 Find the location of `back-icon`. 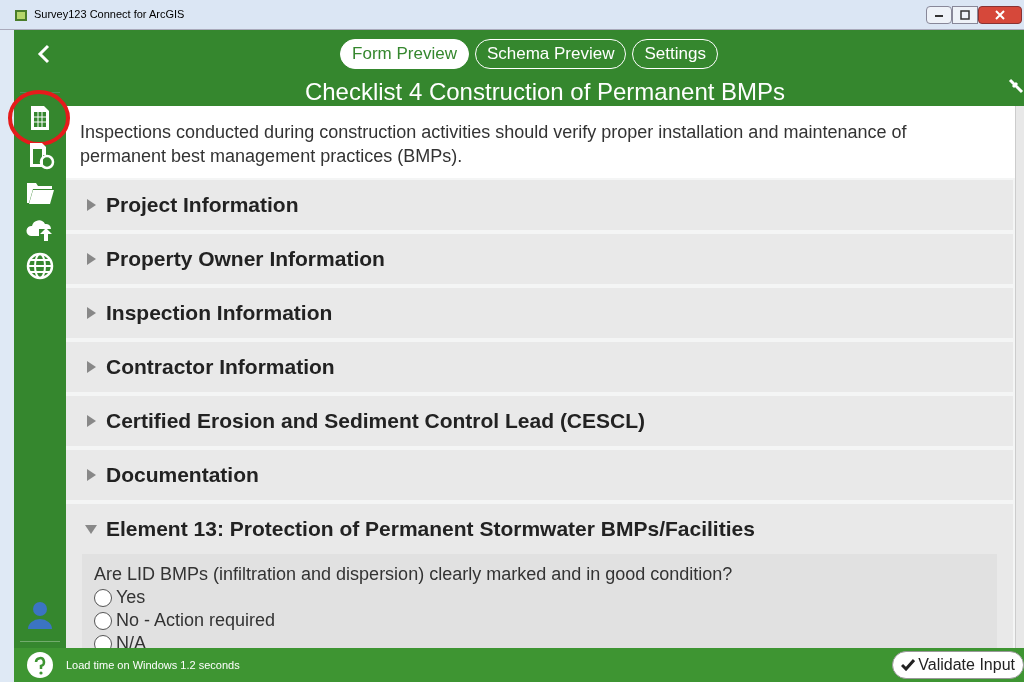

back-icon is located at coordinates (44, 54).